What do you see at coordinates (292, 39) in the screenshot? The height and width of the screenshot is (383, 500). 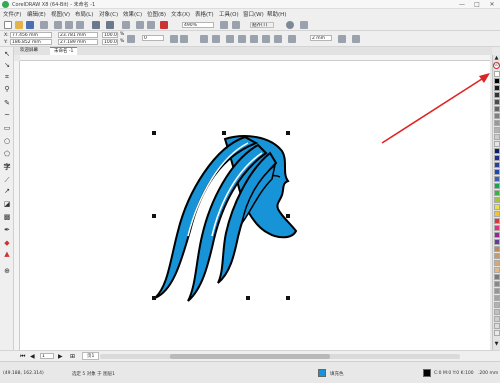 I see `align-icon` at bounding box center [292, 39].